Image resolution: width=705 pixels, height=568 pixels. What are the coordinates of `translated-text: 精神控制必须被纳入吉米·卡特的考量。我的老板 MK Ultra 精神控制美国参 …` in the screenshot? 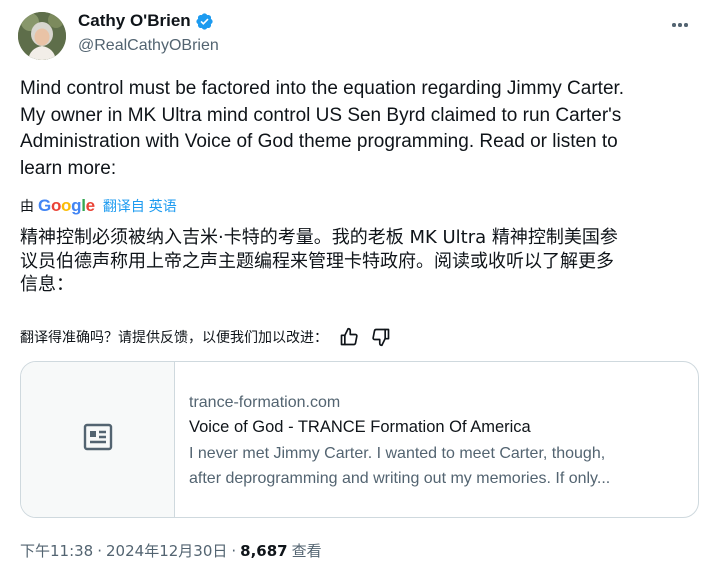 It's located at (357, 261).